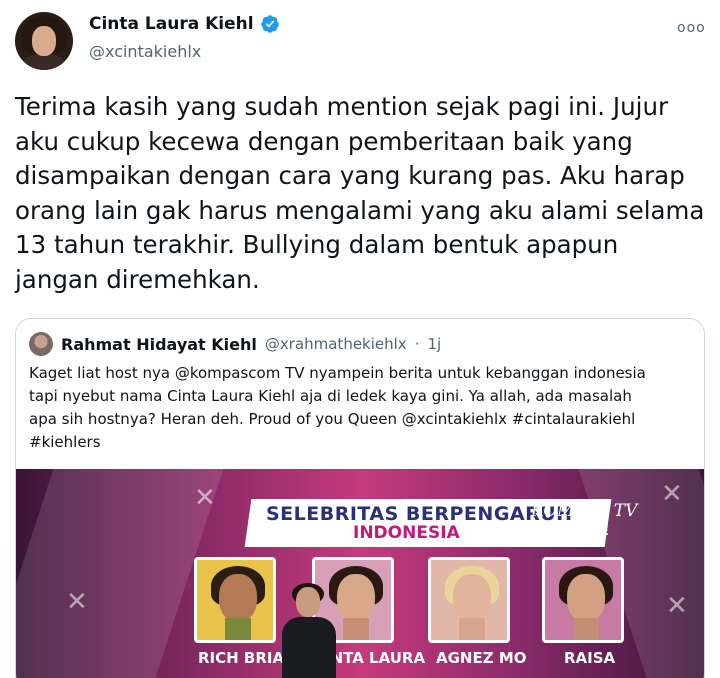 The height and width of the screenshot is (678, 720). I want to click on banner-subtitle: INDONESIA, so click(406, 533).